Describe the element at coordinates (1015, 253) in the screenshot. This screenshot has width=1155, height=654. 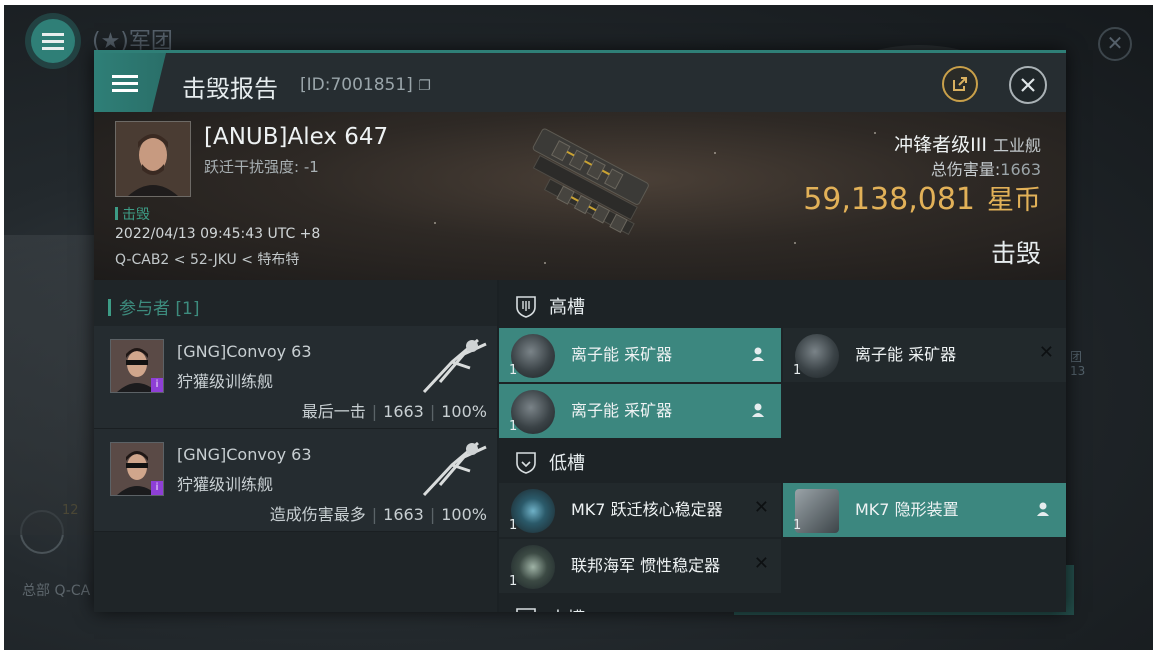
I see `kill-result: 击毁` at that location.